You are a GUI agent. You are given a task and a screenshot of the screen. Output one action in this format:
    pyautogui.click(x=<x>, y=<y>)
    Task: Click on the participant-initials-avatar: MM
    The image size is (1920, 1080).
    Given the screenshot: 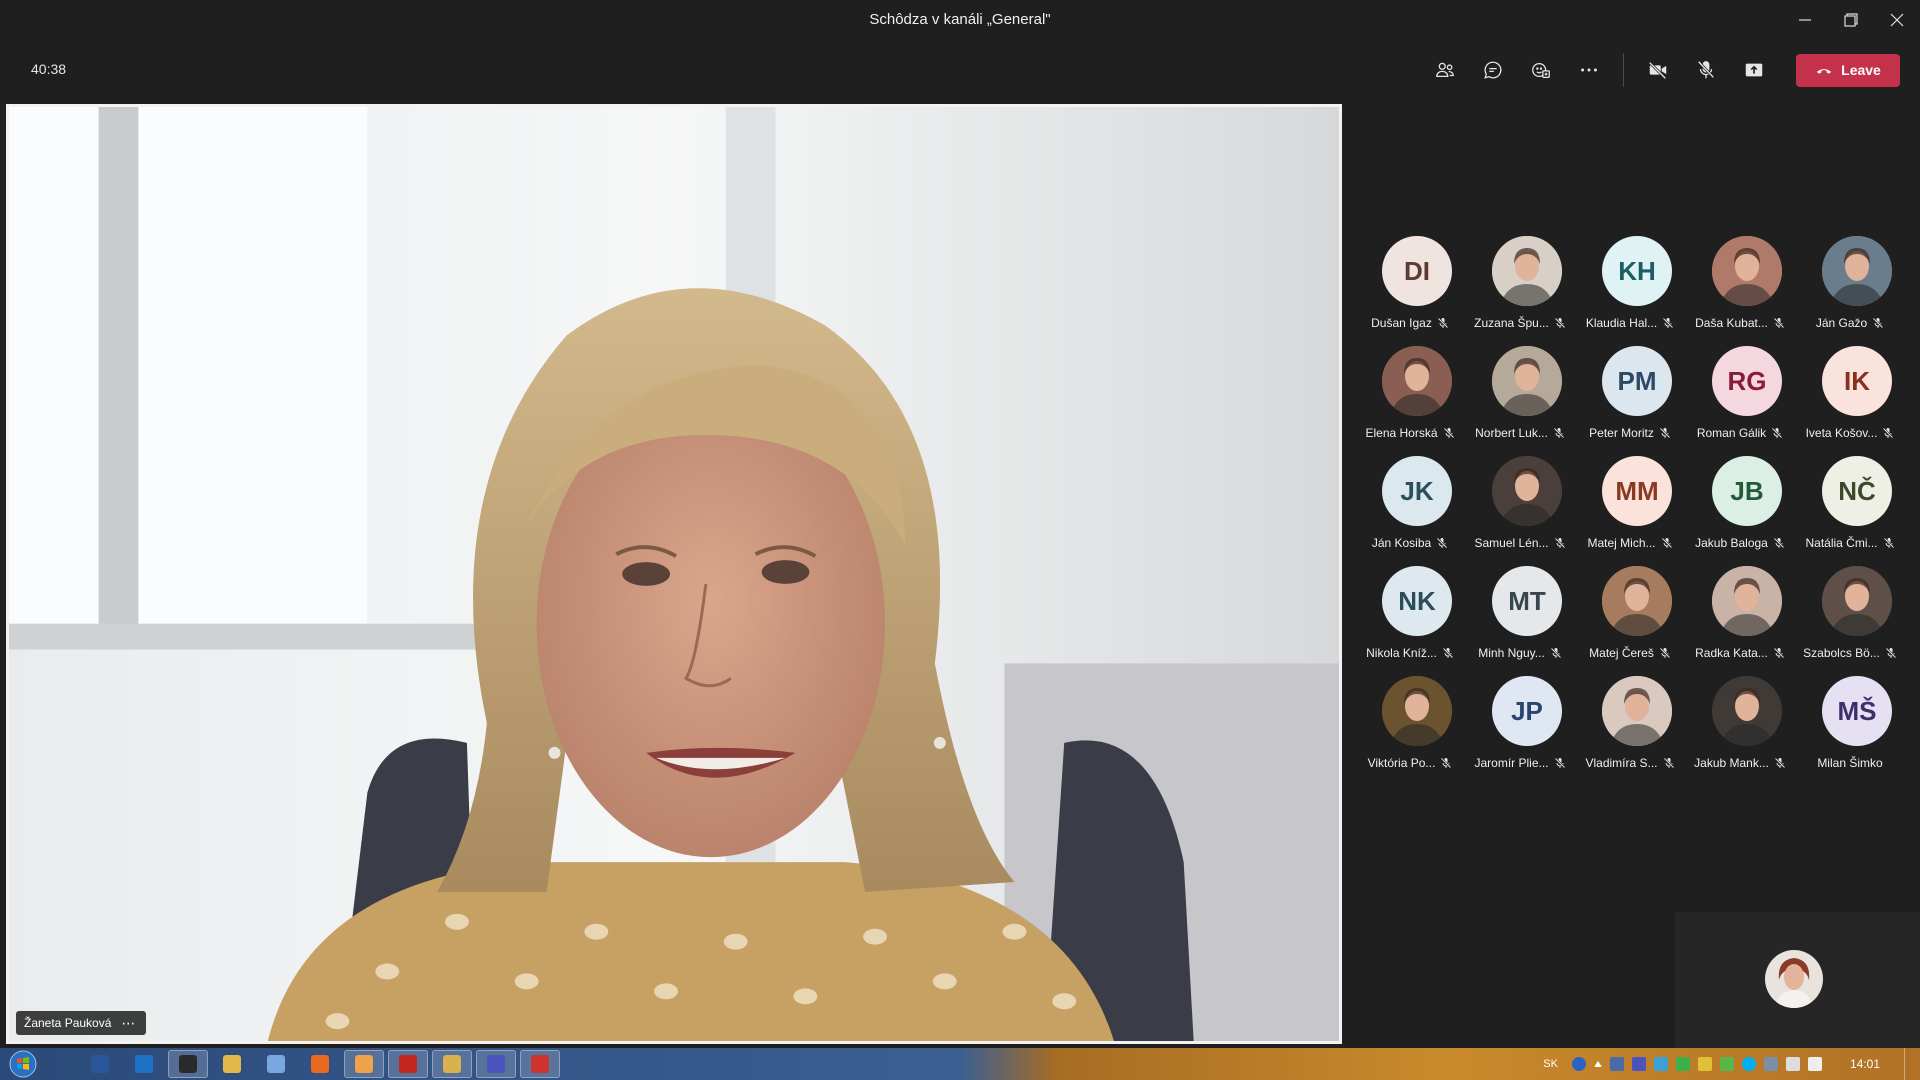 What is the action you would take?
    pyautogui.click(x=1637, y=491)
    